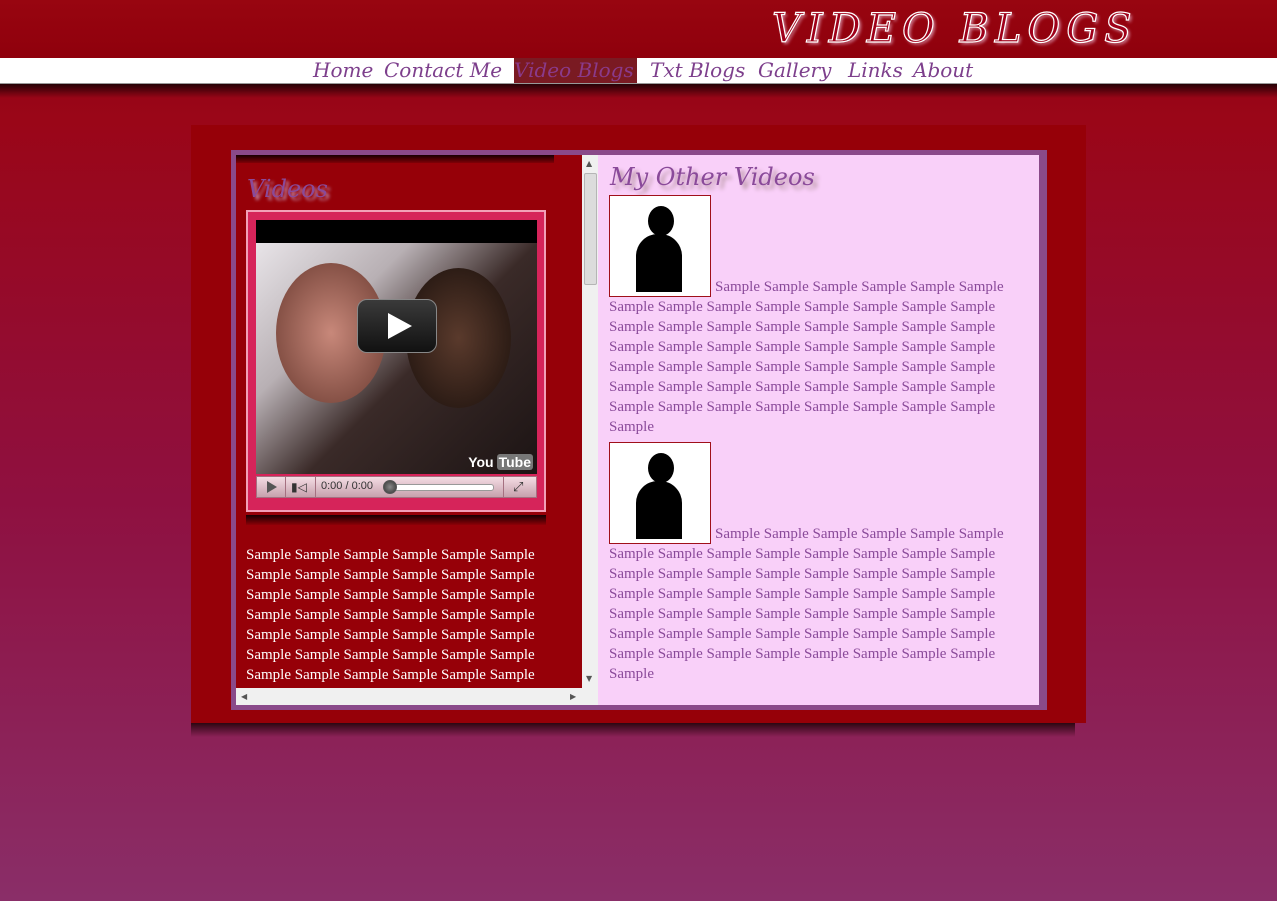 The height and width of the screenshot is (901, 1277). I want to click on nav-gallery: Gallery, so click(794, 70).